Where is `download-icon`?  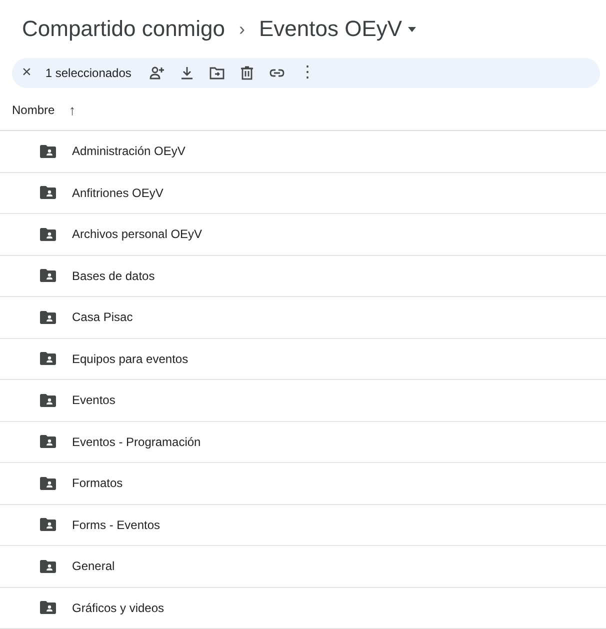
download-icon is located at coordinates (187, 73).